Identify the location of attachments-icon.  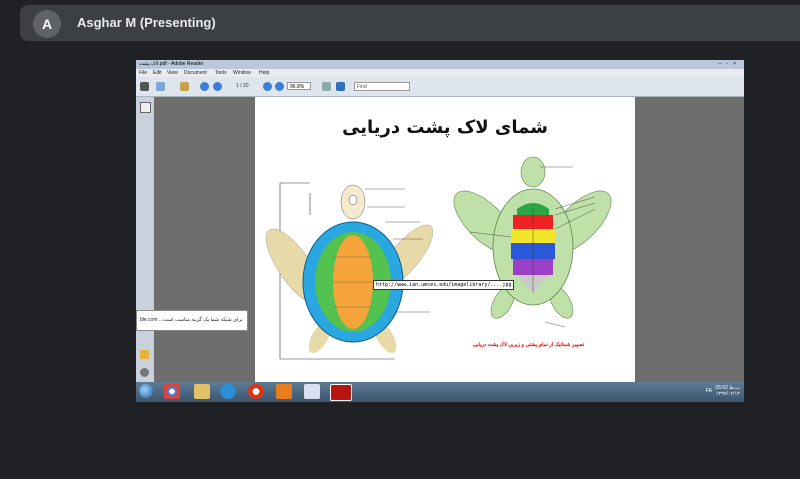
(144, 372).